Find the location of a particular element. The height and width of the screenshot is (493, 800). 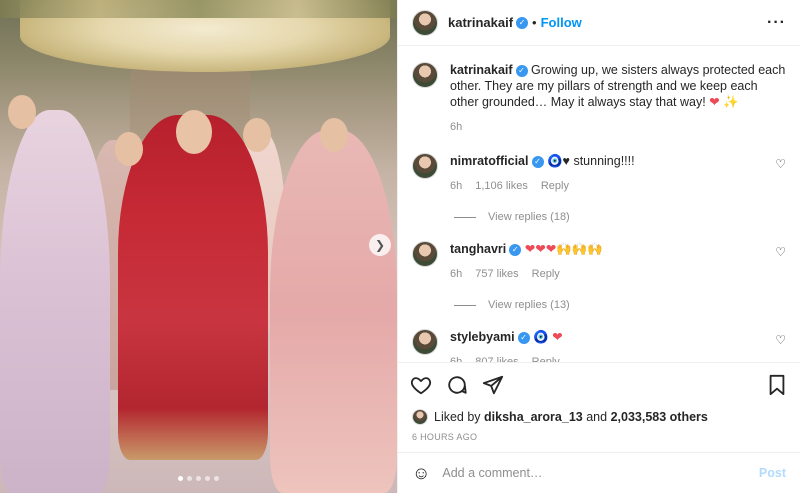

post-actions-bar is located at coordinates (599, 384).